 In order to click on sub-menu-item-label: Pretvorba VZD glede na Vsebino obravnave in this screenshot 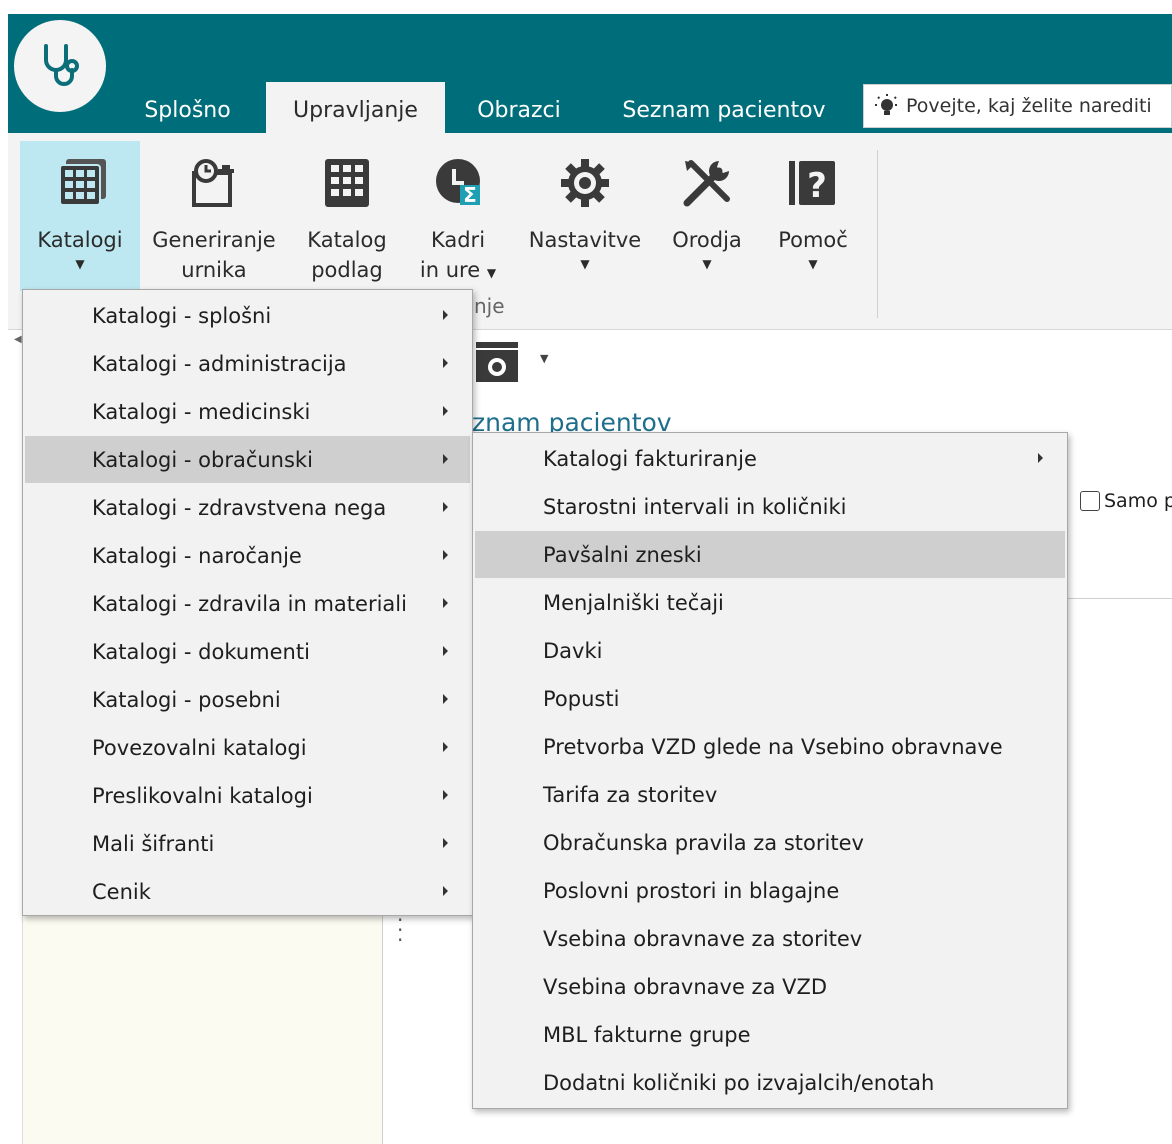, I will do `click(773, 746)`.